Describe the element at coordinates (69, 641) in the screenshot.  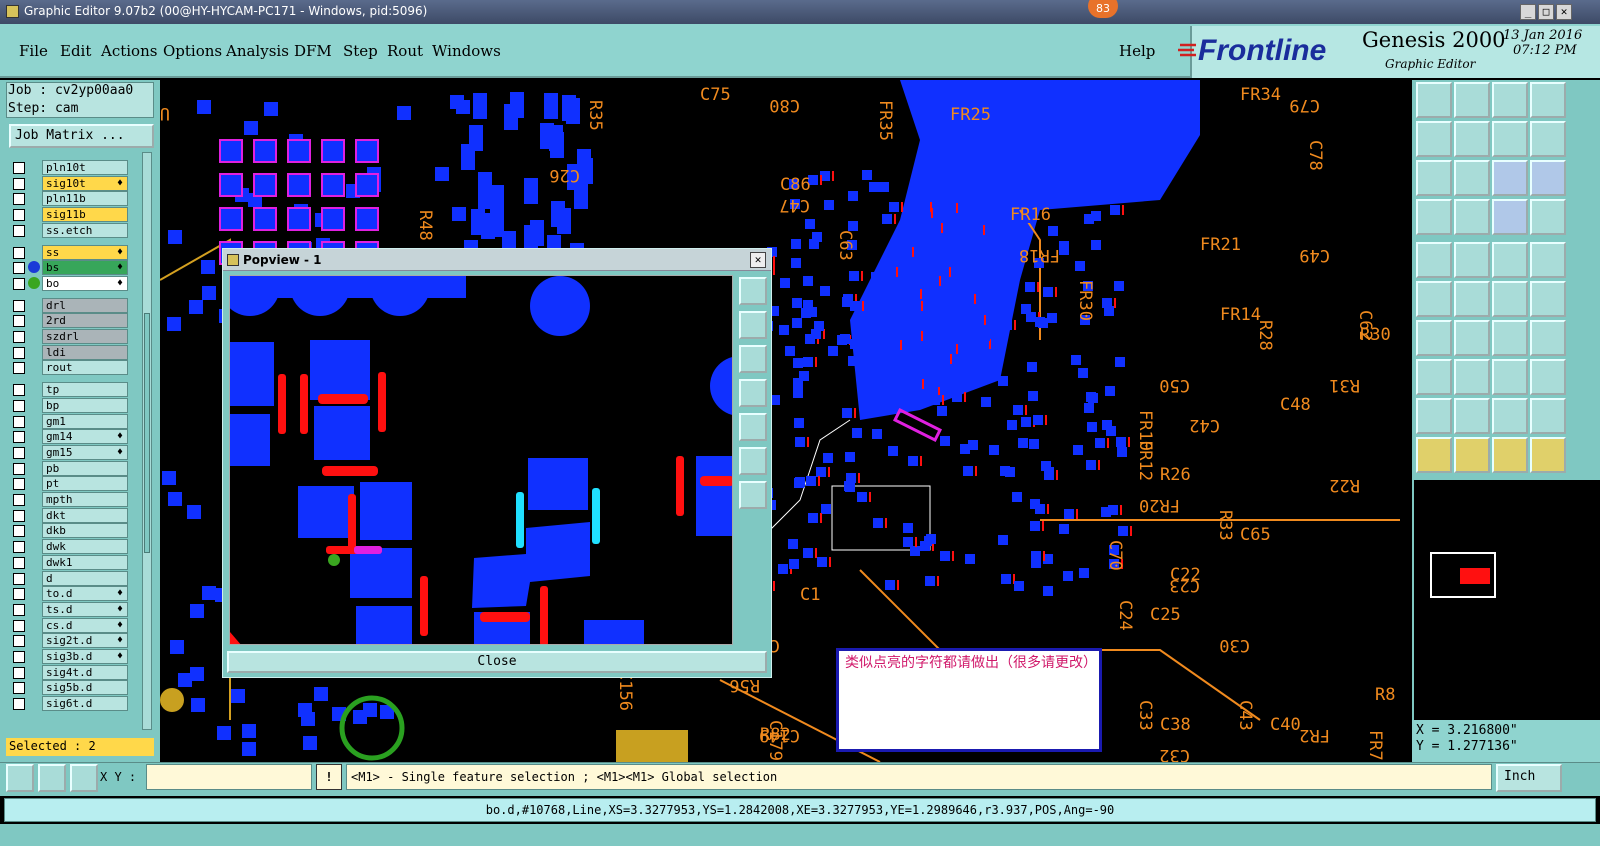
I see `layer-row-sig2t-d: sig2t.d ♦` at that location.